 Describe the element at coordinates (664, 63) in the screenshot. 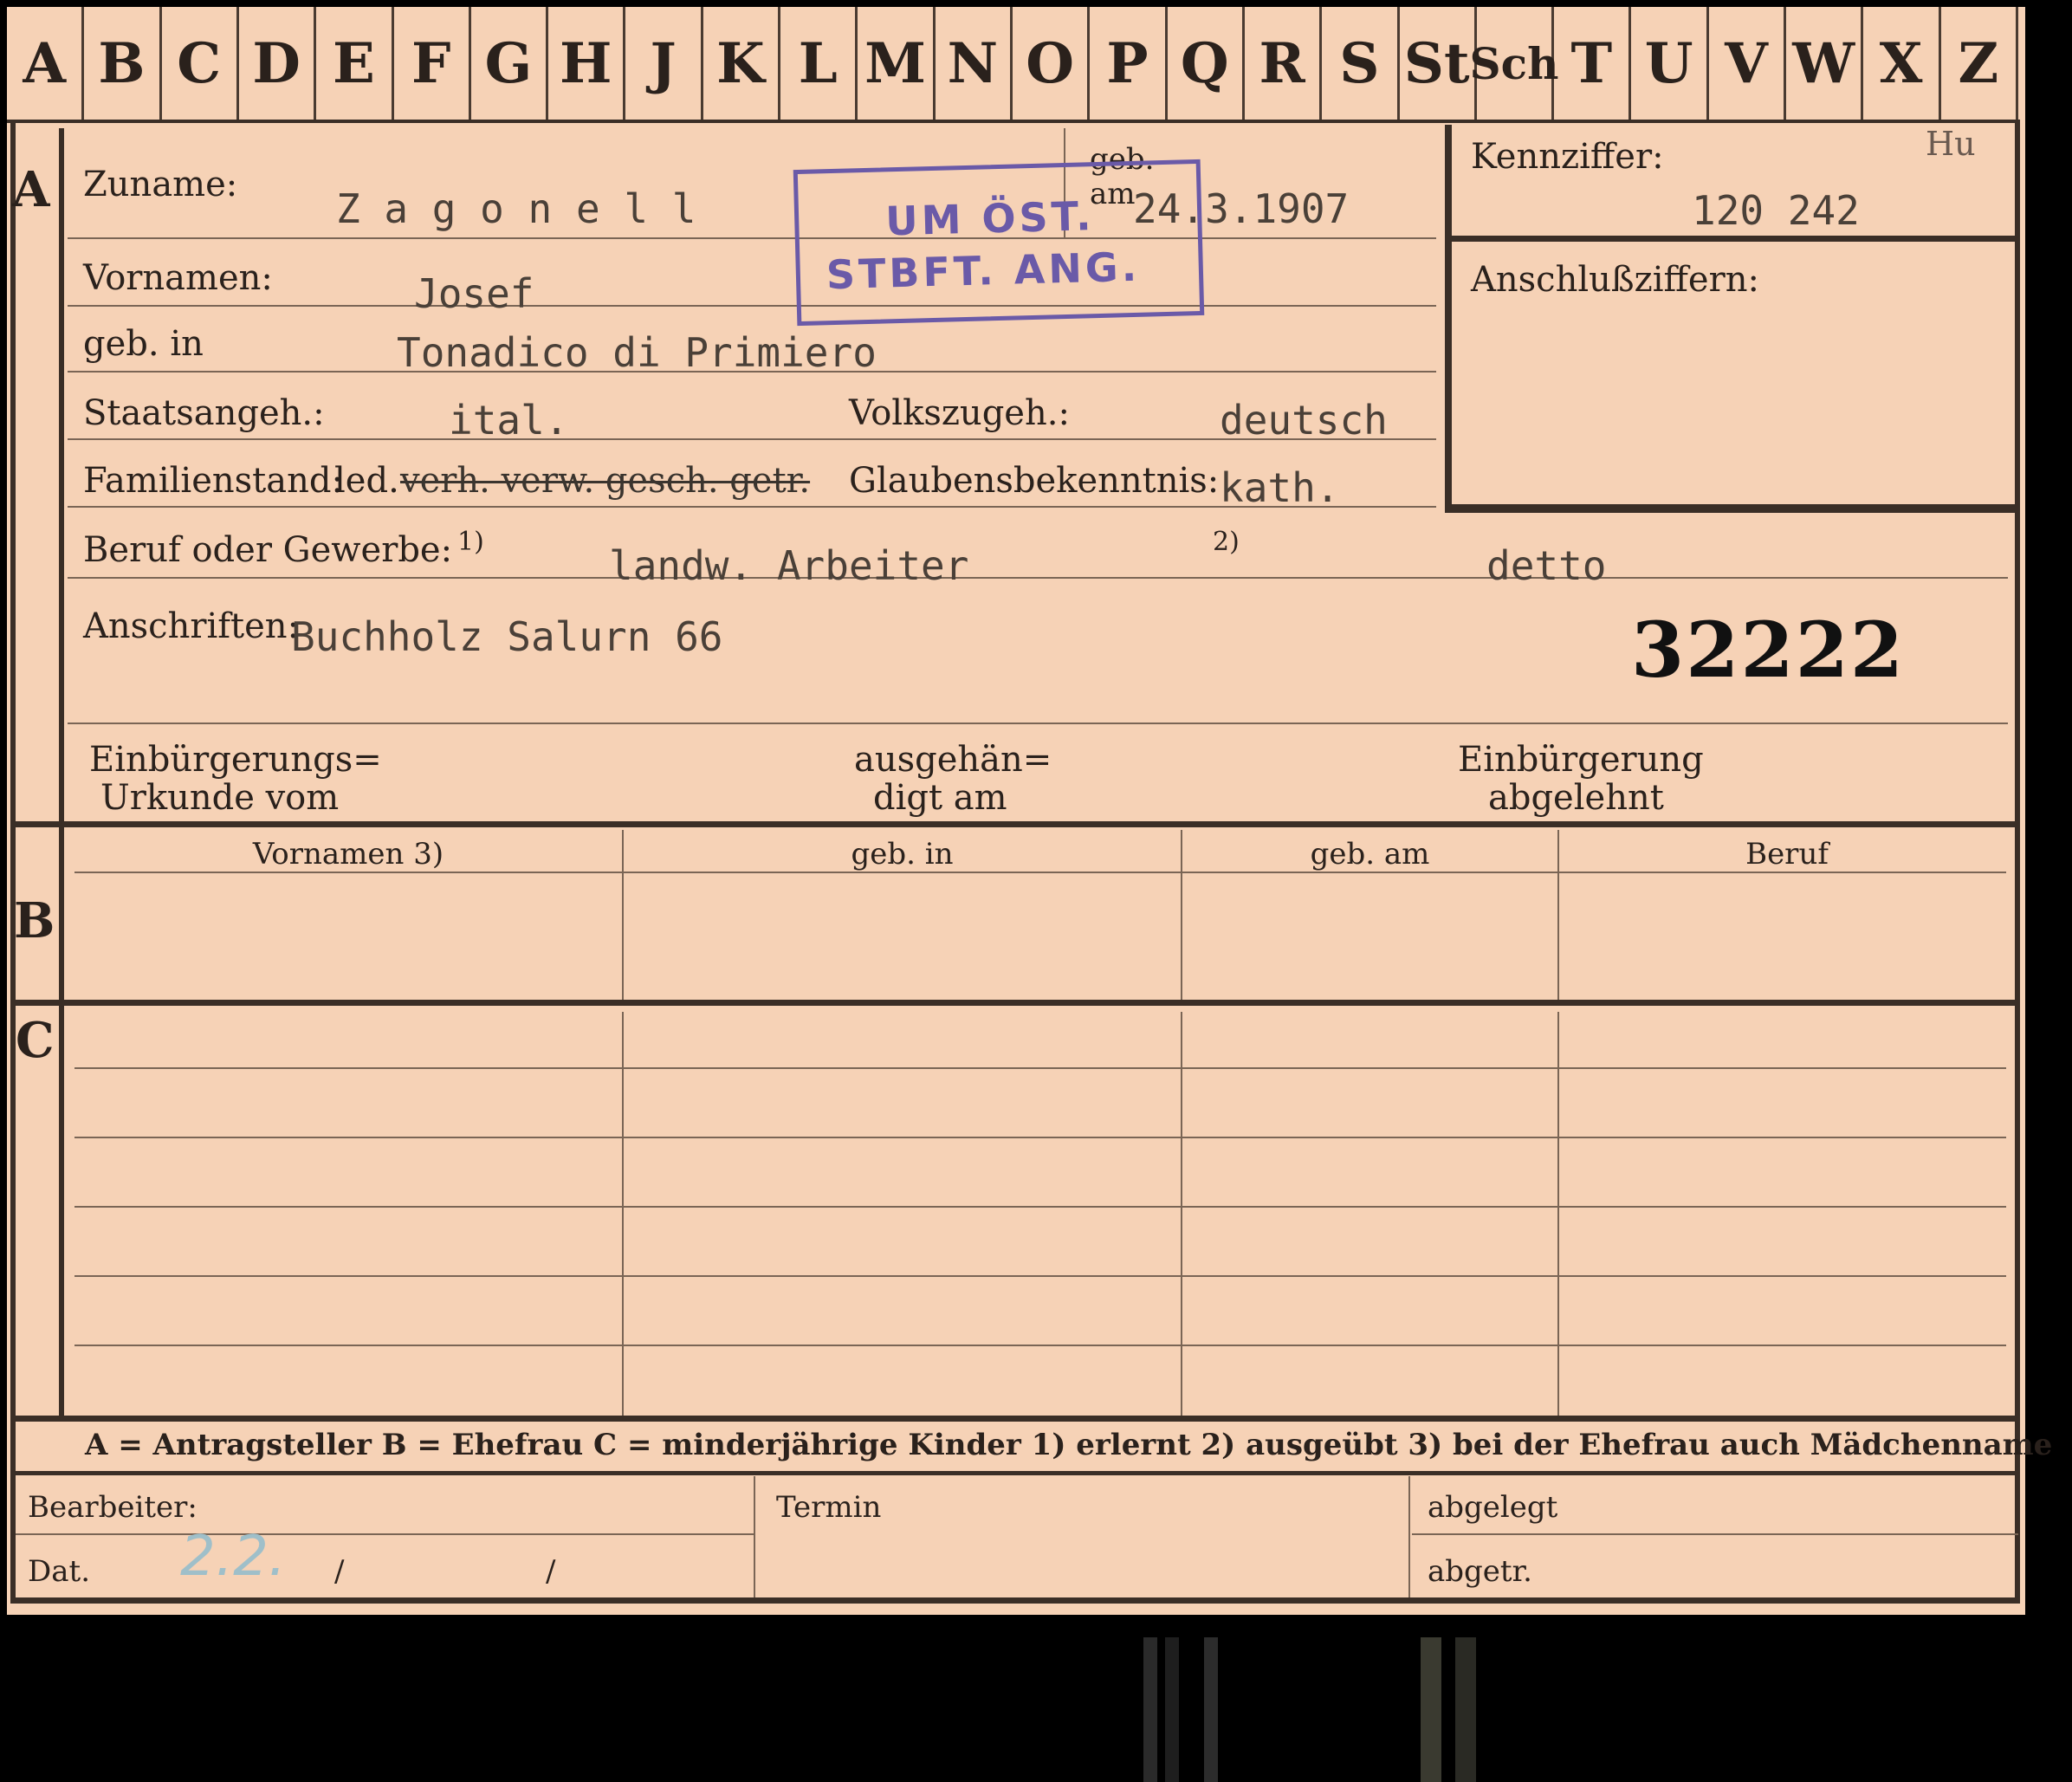

I see `alphabet-tab: J` at that location.